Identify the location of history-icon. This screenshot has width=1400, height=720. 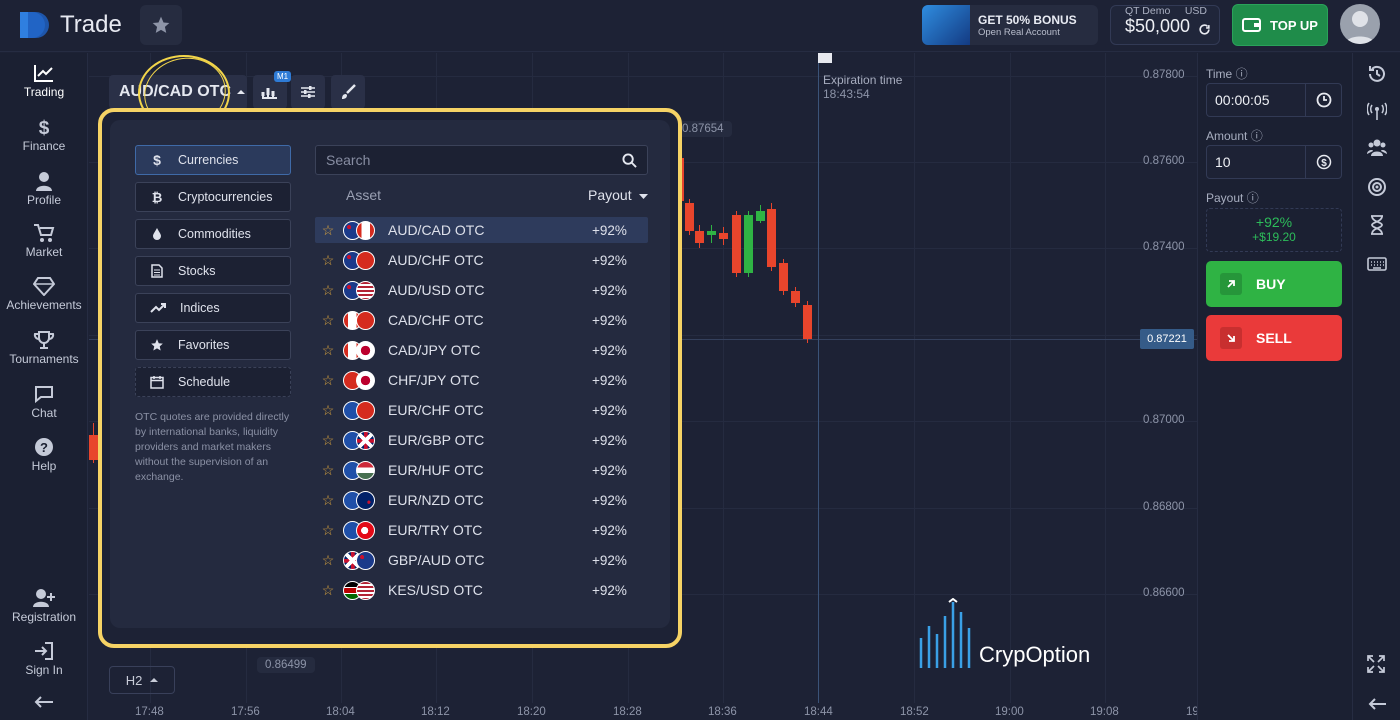
(1377, 74).